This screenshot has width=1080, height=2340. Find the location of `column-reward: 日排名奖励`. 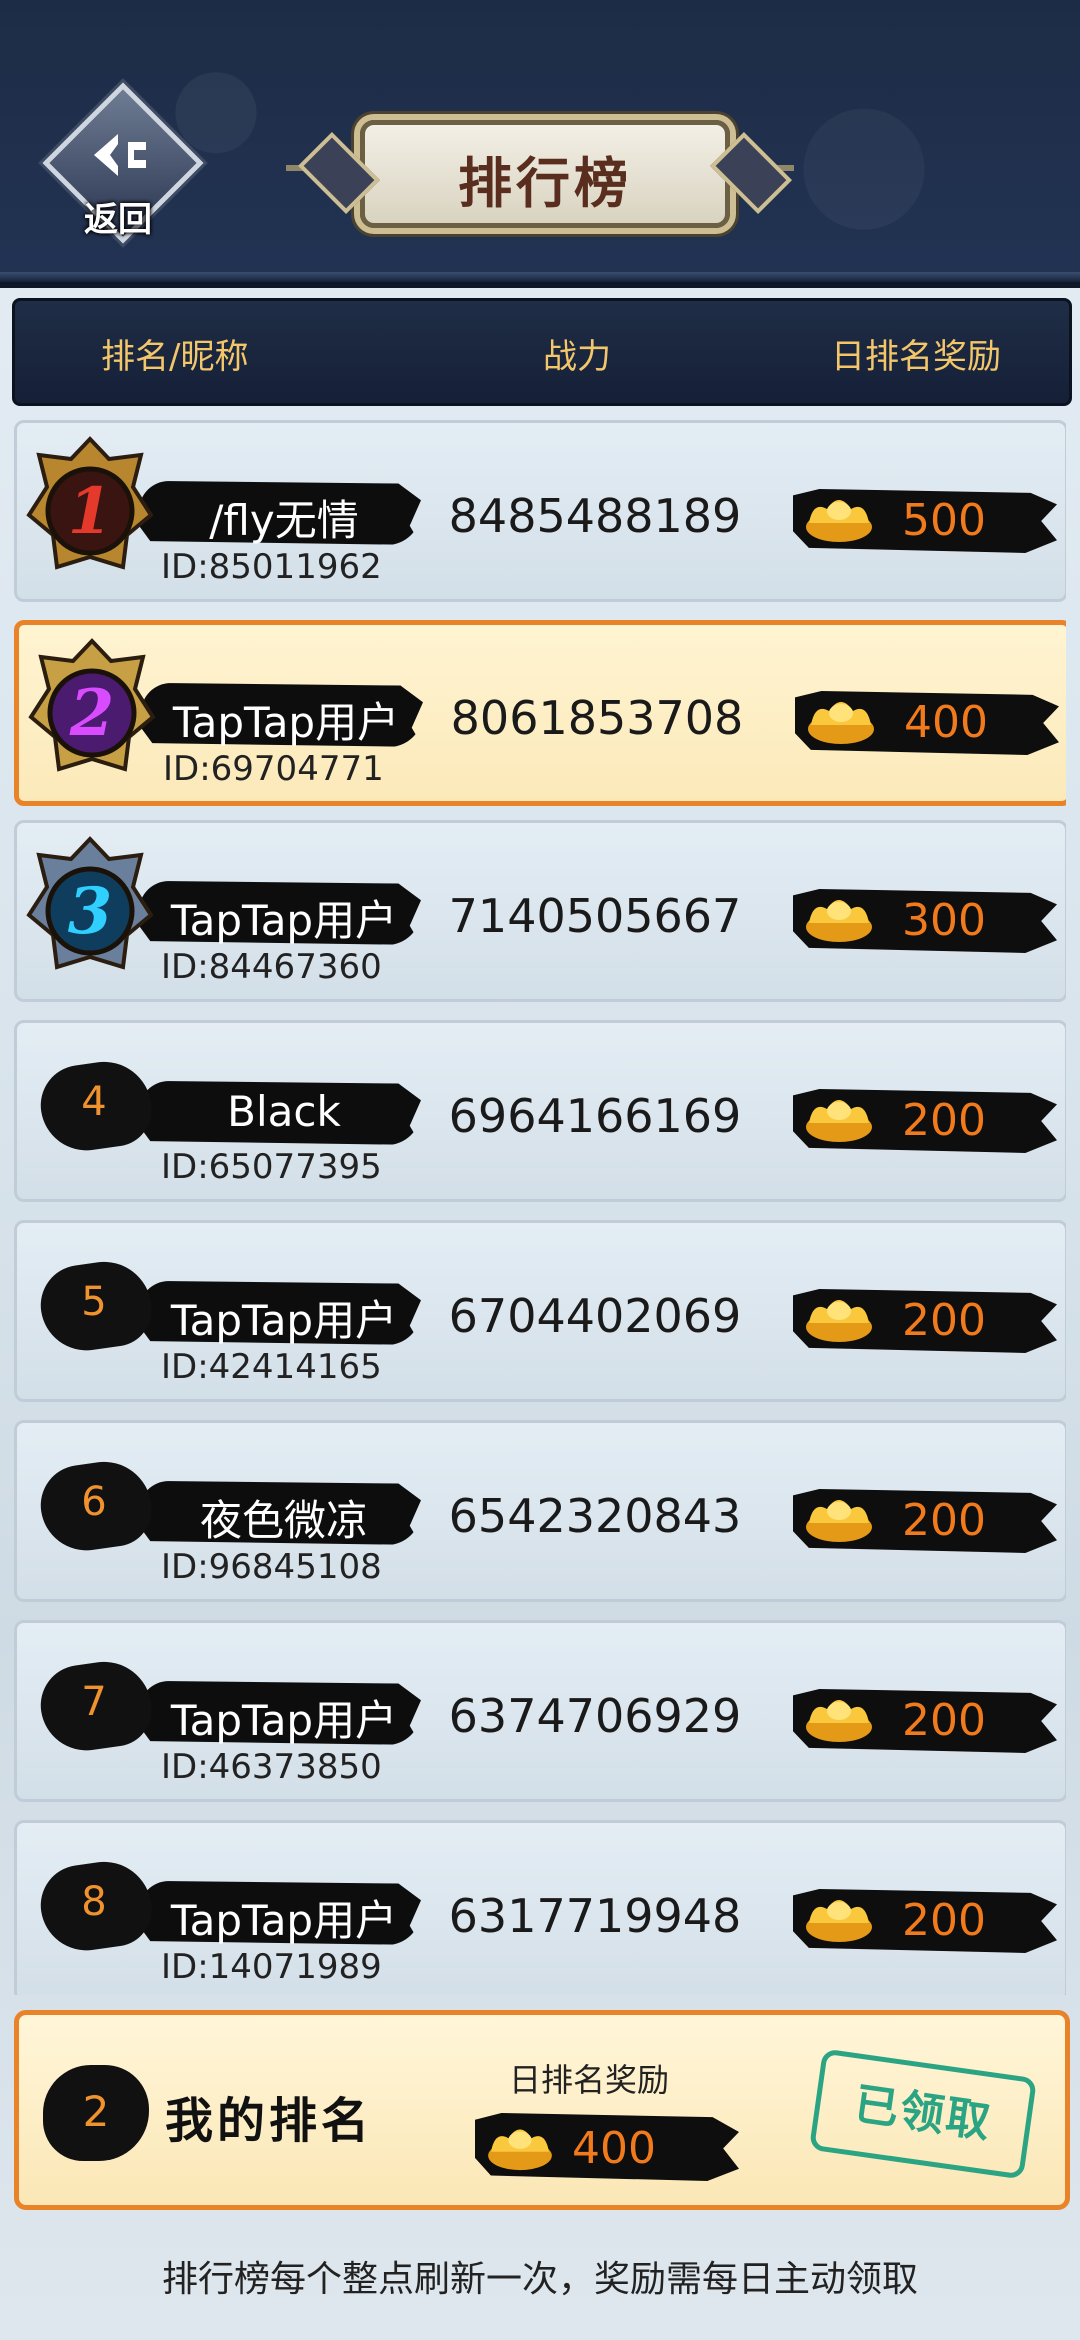

column-reward: 日排名奖励 is located at coordinates (916, 357).